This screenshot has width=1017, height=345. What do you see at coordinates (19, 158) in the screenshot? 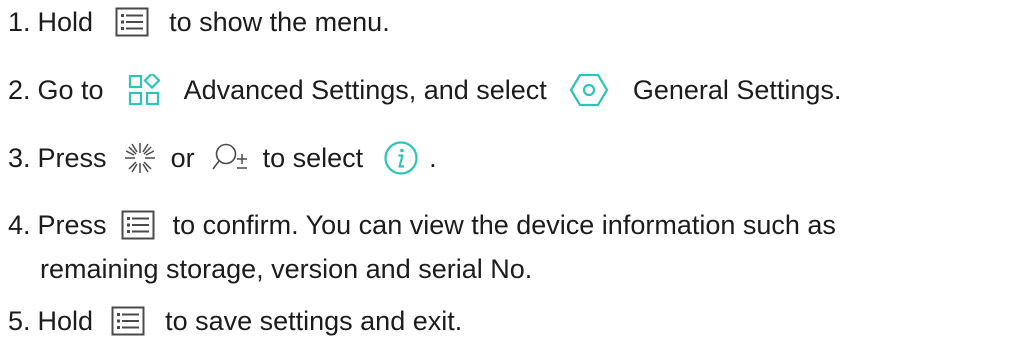
I see `step-number: 3.` at bounding box center [19, 158].